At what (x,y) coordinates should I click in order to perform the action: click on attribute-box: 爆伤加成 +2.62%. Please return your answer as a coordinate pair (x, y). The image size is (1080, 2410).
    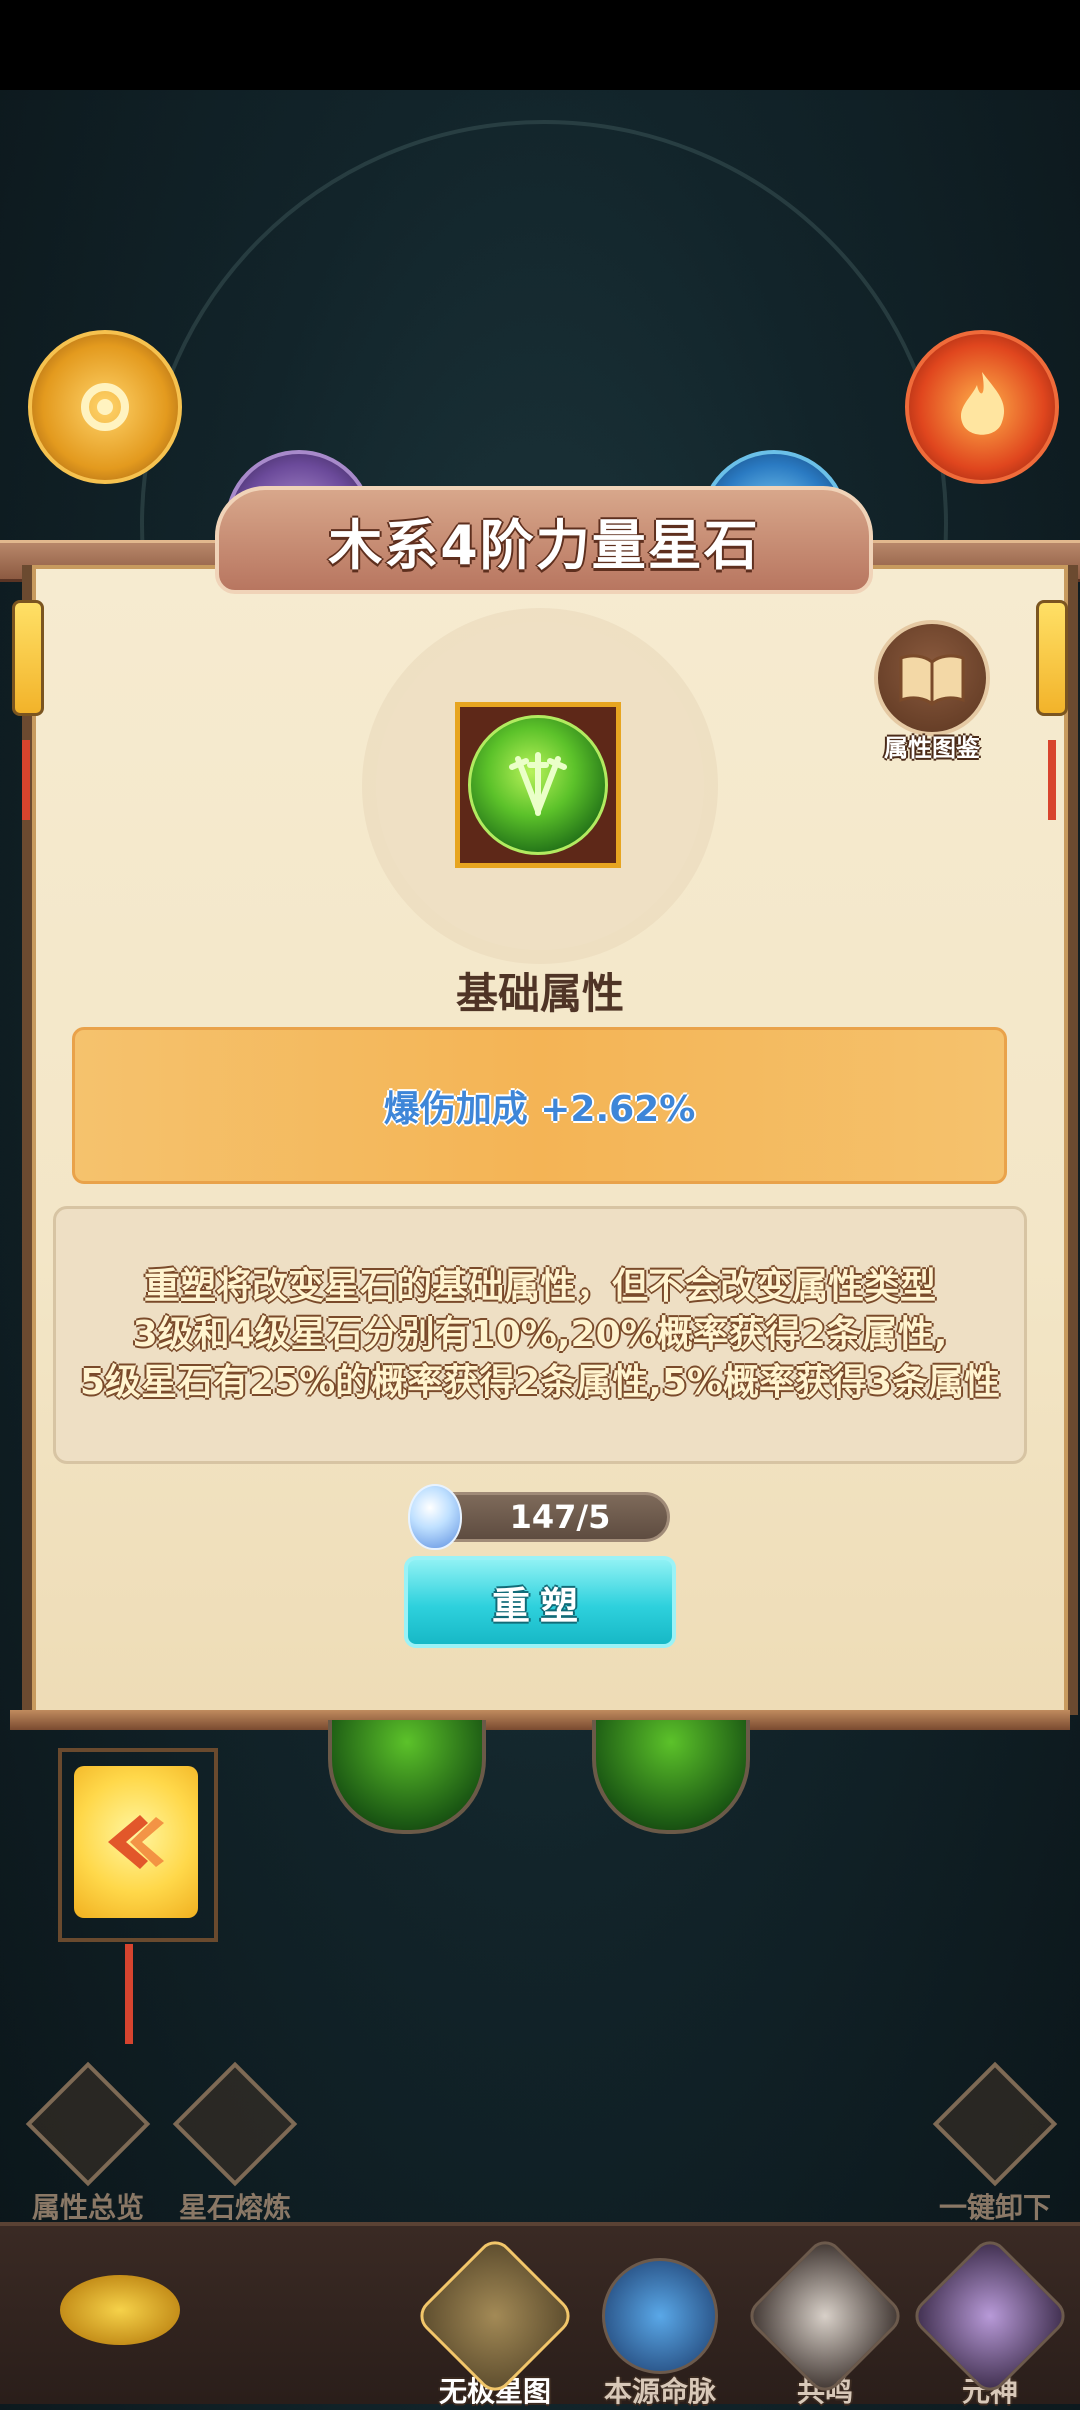
    Looking at the image, I should click on (539, 1105).